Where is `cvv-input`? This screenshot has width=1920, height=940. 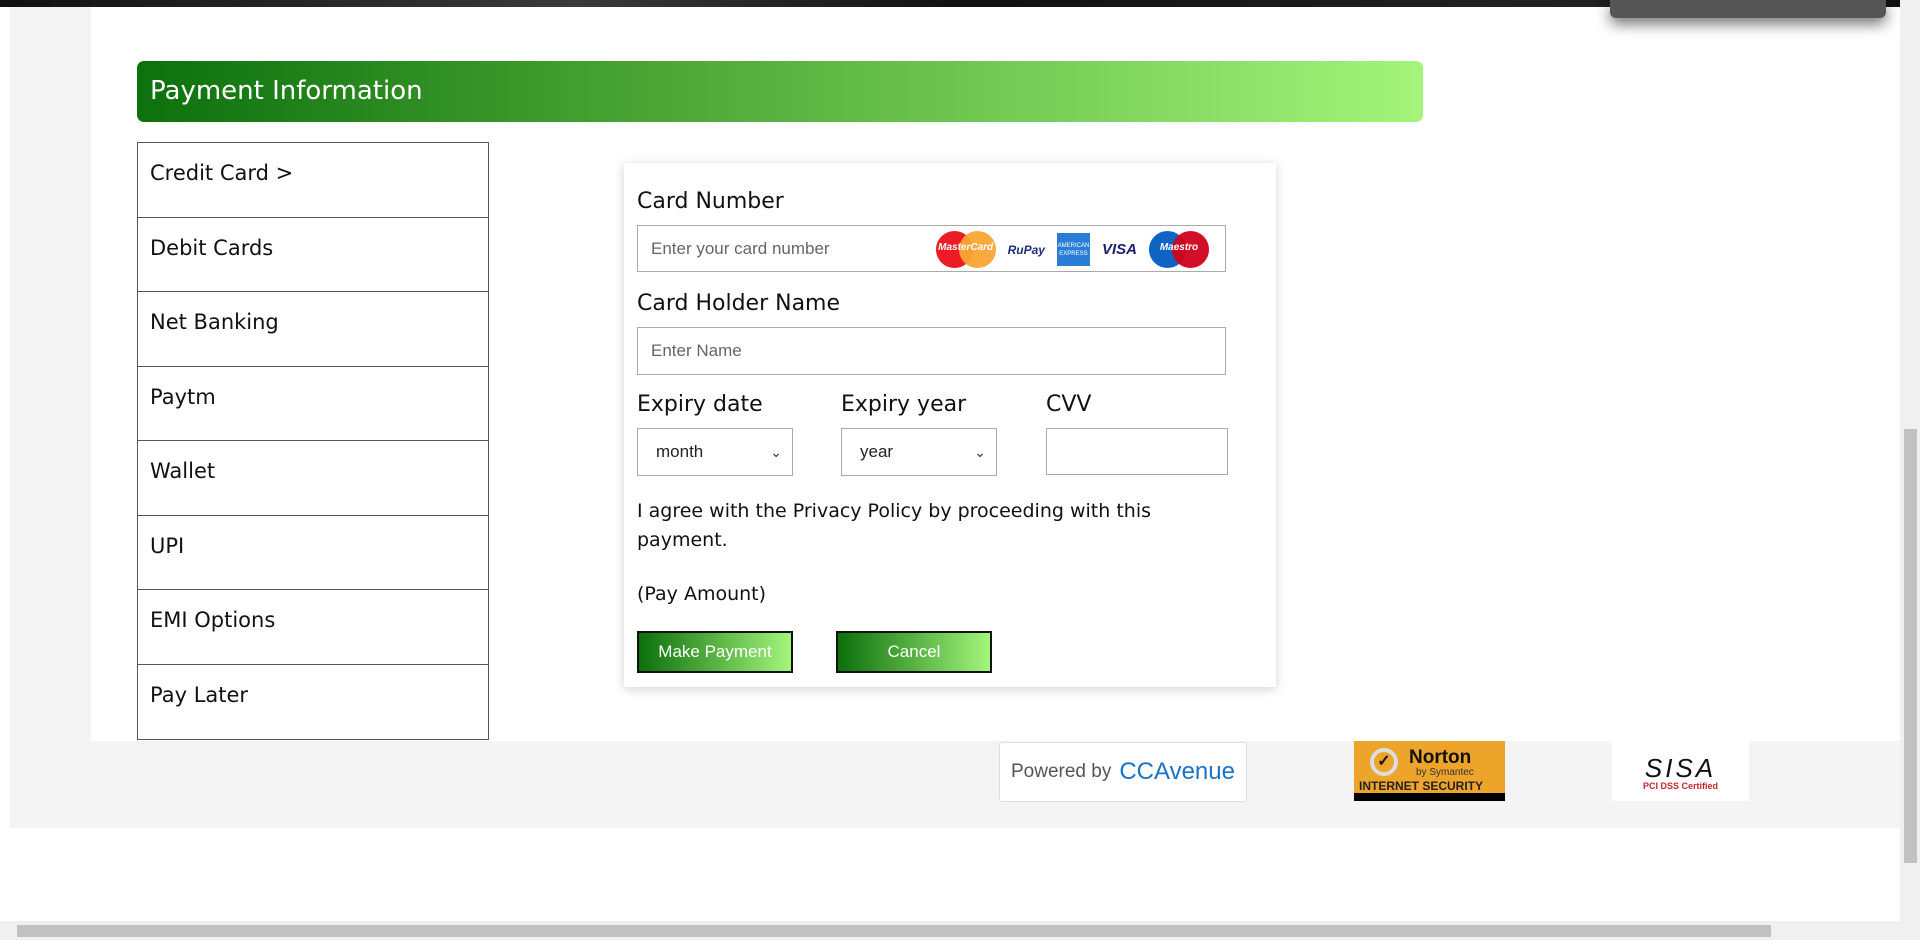
cvv-input is located at coordinates (1137, 451).